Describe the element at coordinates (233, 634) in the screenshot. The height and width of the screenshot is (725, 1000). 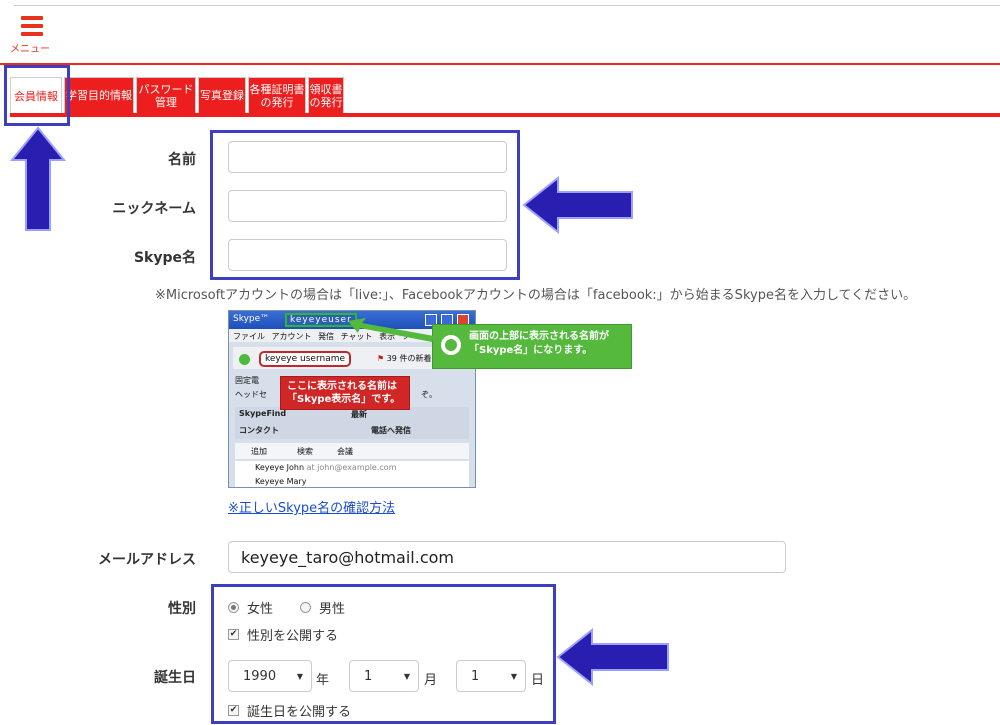
I see `gender-public-checkbox: ✔` at that location.